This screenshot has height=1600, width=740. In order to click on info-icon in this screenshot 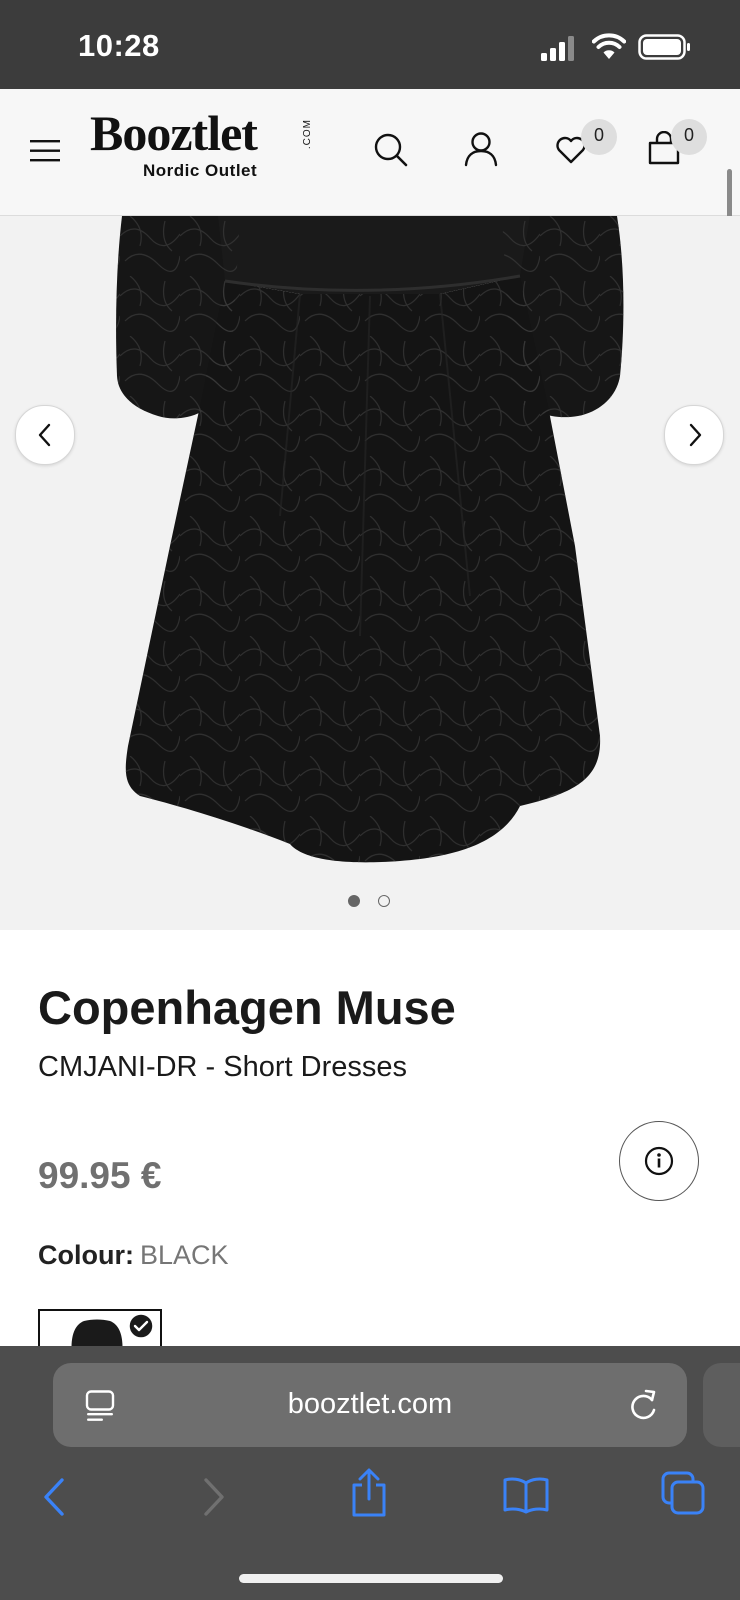, I will do `click(659, 1161)`.